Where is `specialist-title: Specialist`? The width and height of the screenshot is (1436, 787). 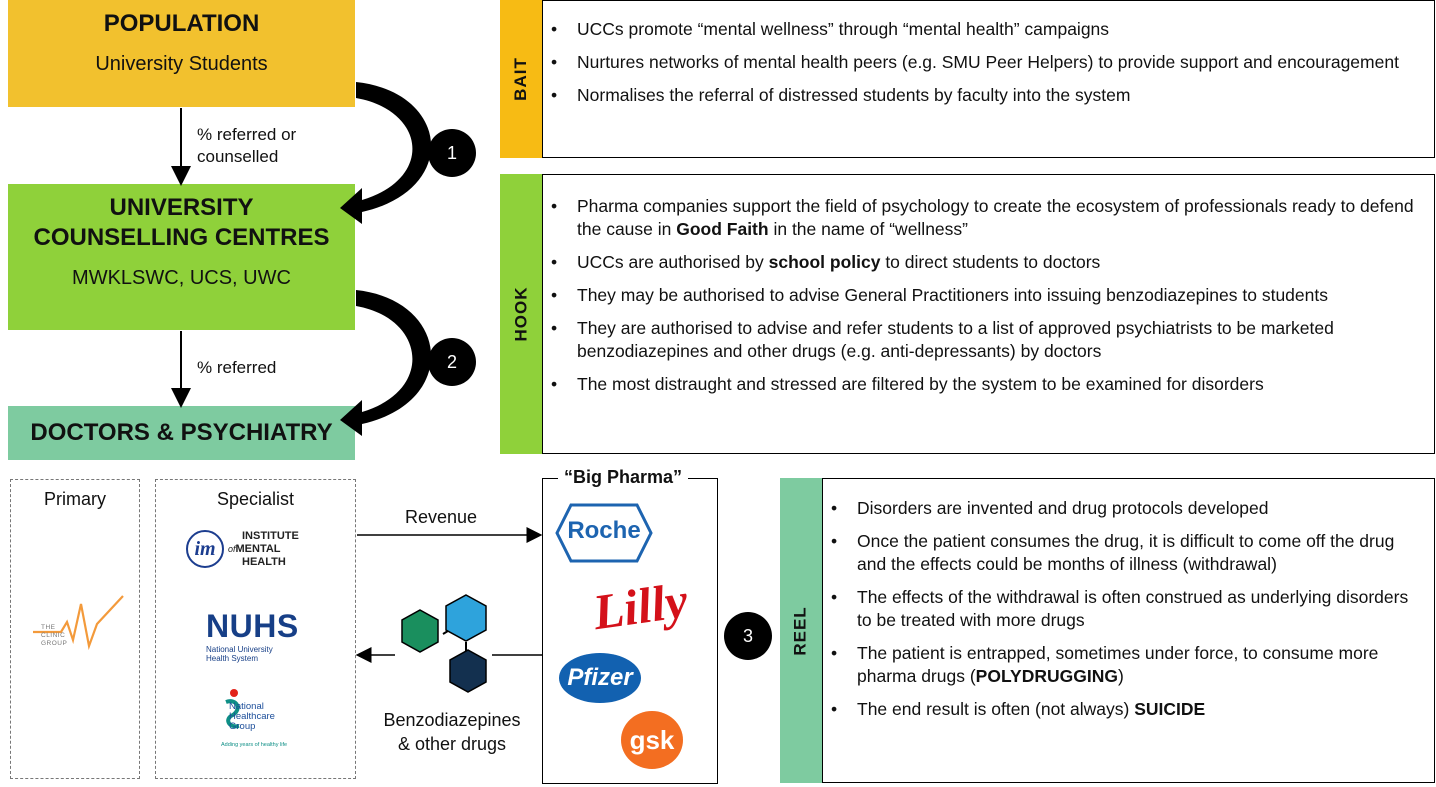
specialist-title: Specialist is located at coordinates (255, 499).